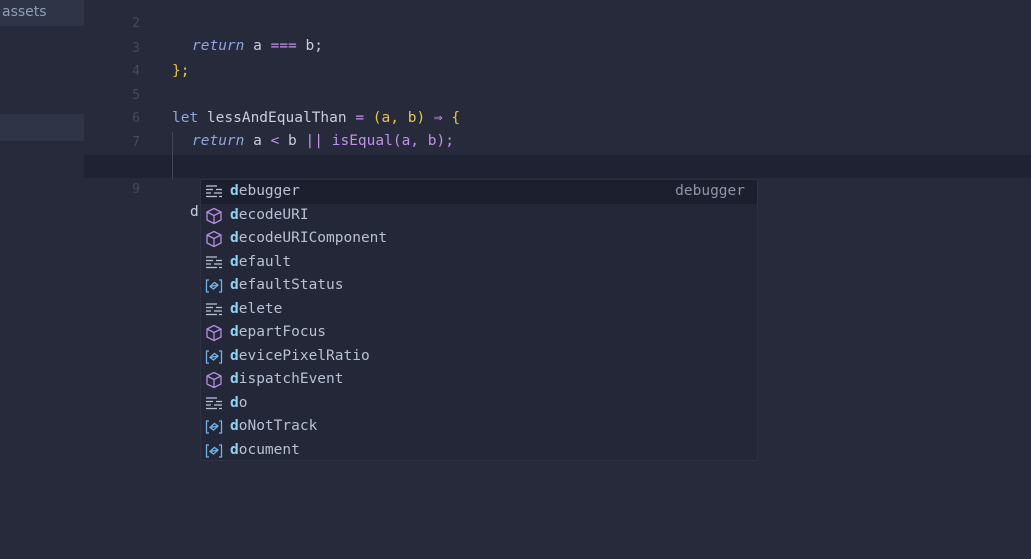  I want to click on suggestion-label: debugger, so click(265, 191).